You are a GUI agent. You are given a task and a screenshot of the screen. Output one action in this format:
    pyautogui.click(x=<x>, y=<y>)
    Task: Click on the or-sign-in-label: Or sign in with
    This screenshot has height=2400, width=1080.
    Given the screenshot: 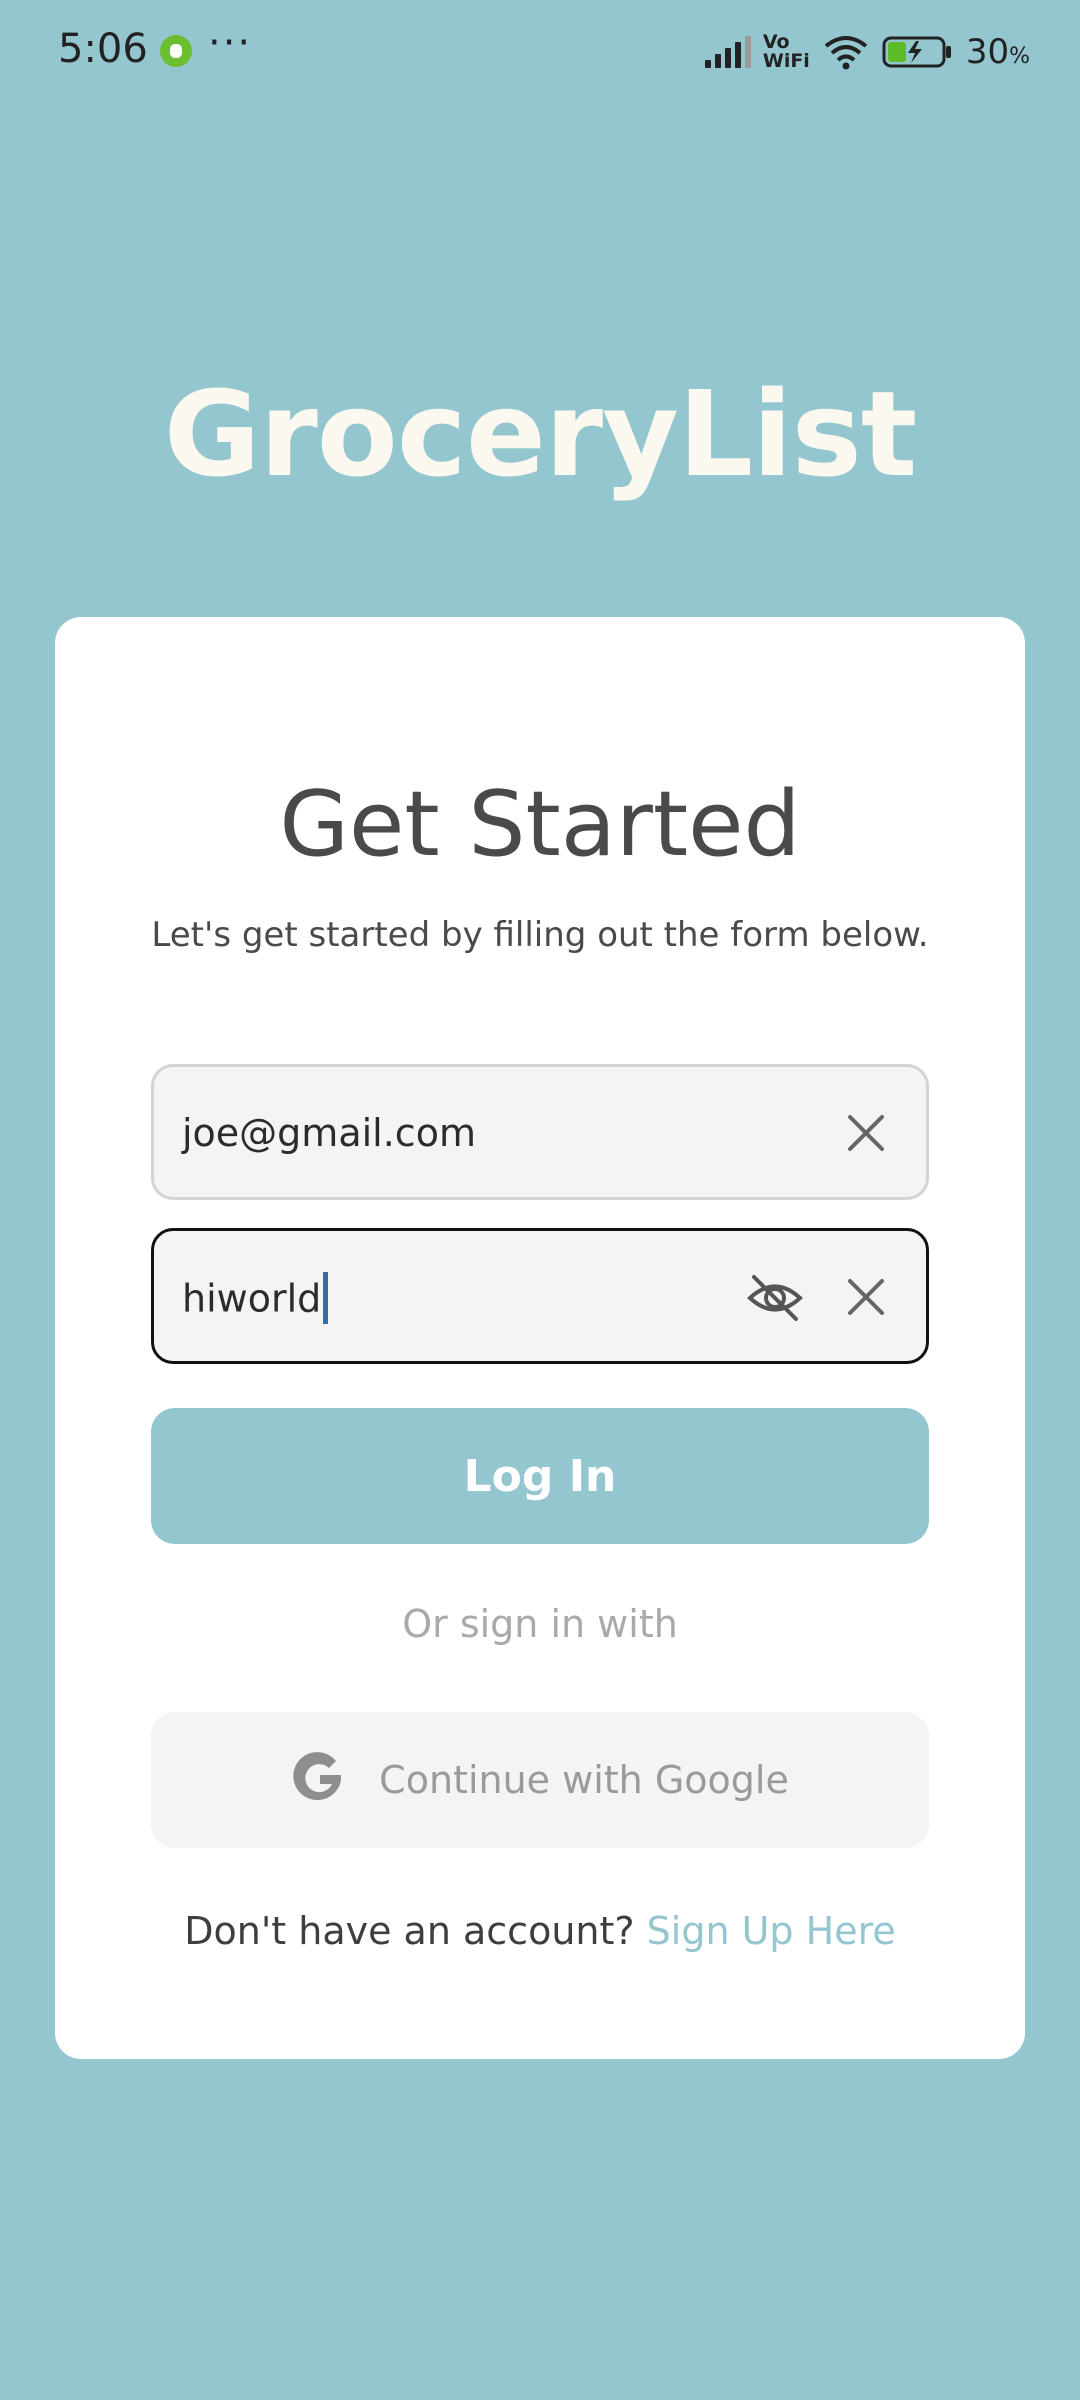 What is the action you would take?
    pyautogui.click(x=540, y=1624)
    